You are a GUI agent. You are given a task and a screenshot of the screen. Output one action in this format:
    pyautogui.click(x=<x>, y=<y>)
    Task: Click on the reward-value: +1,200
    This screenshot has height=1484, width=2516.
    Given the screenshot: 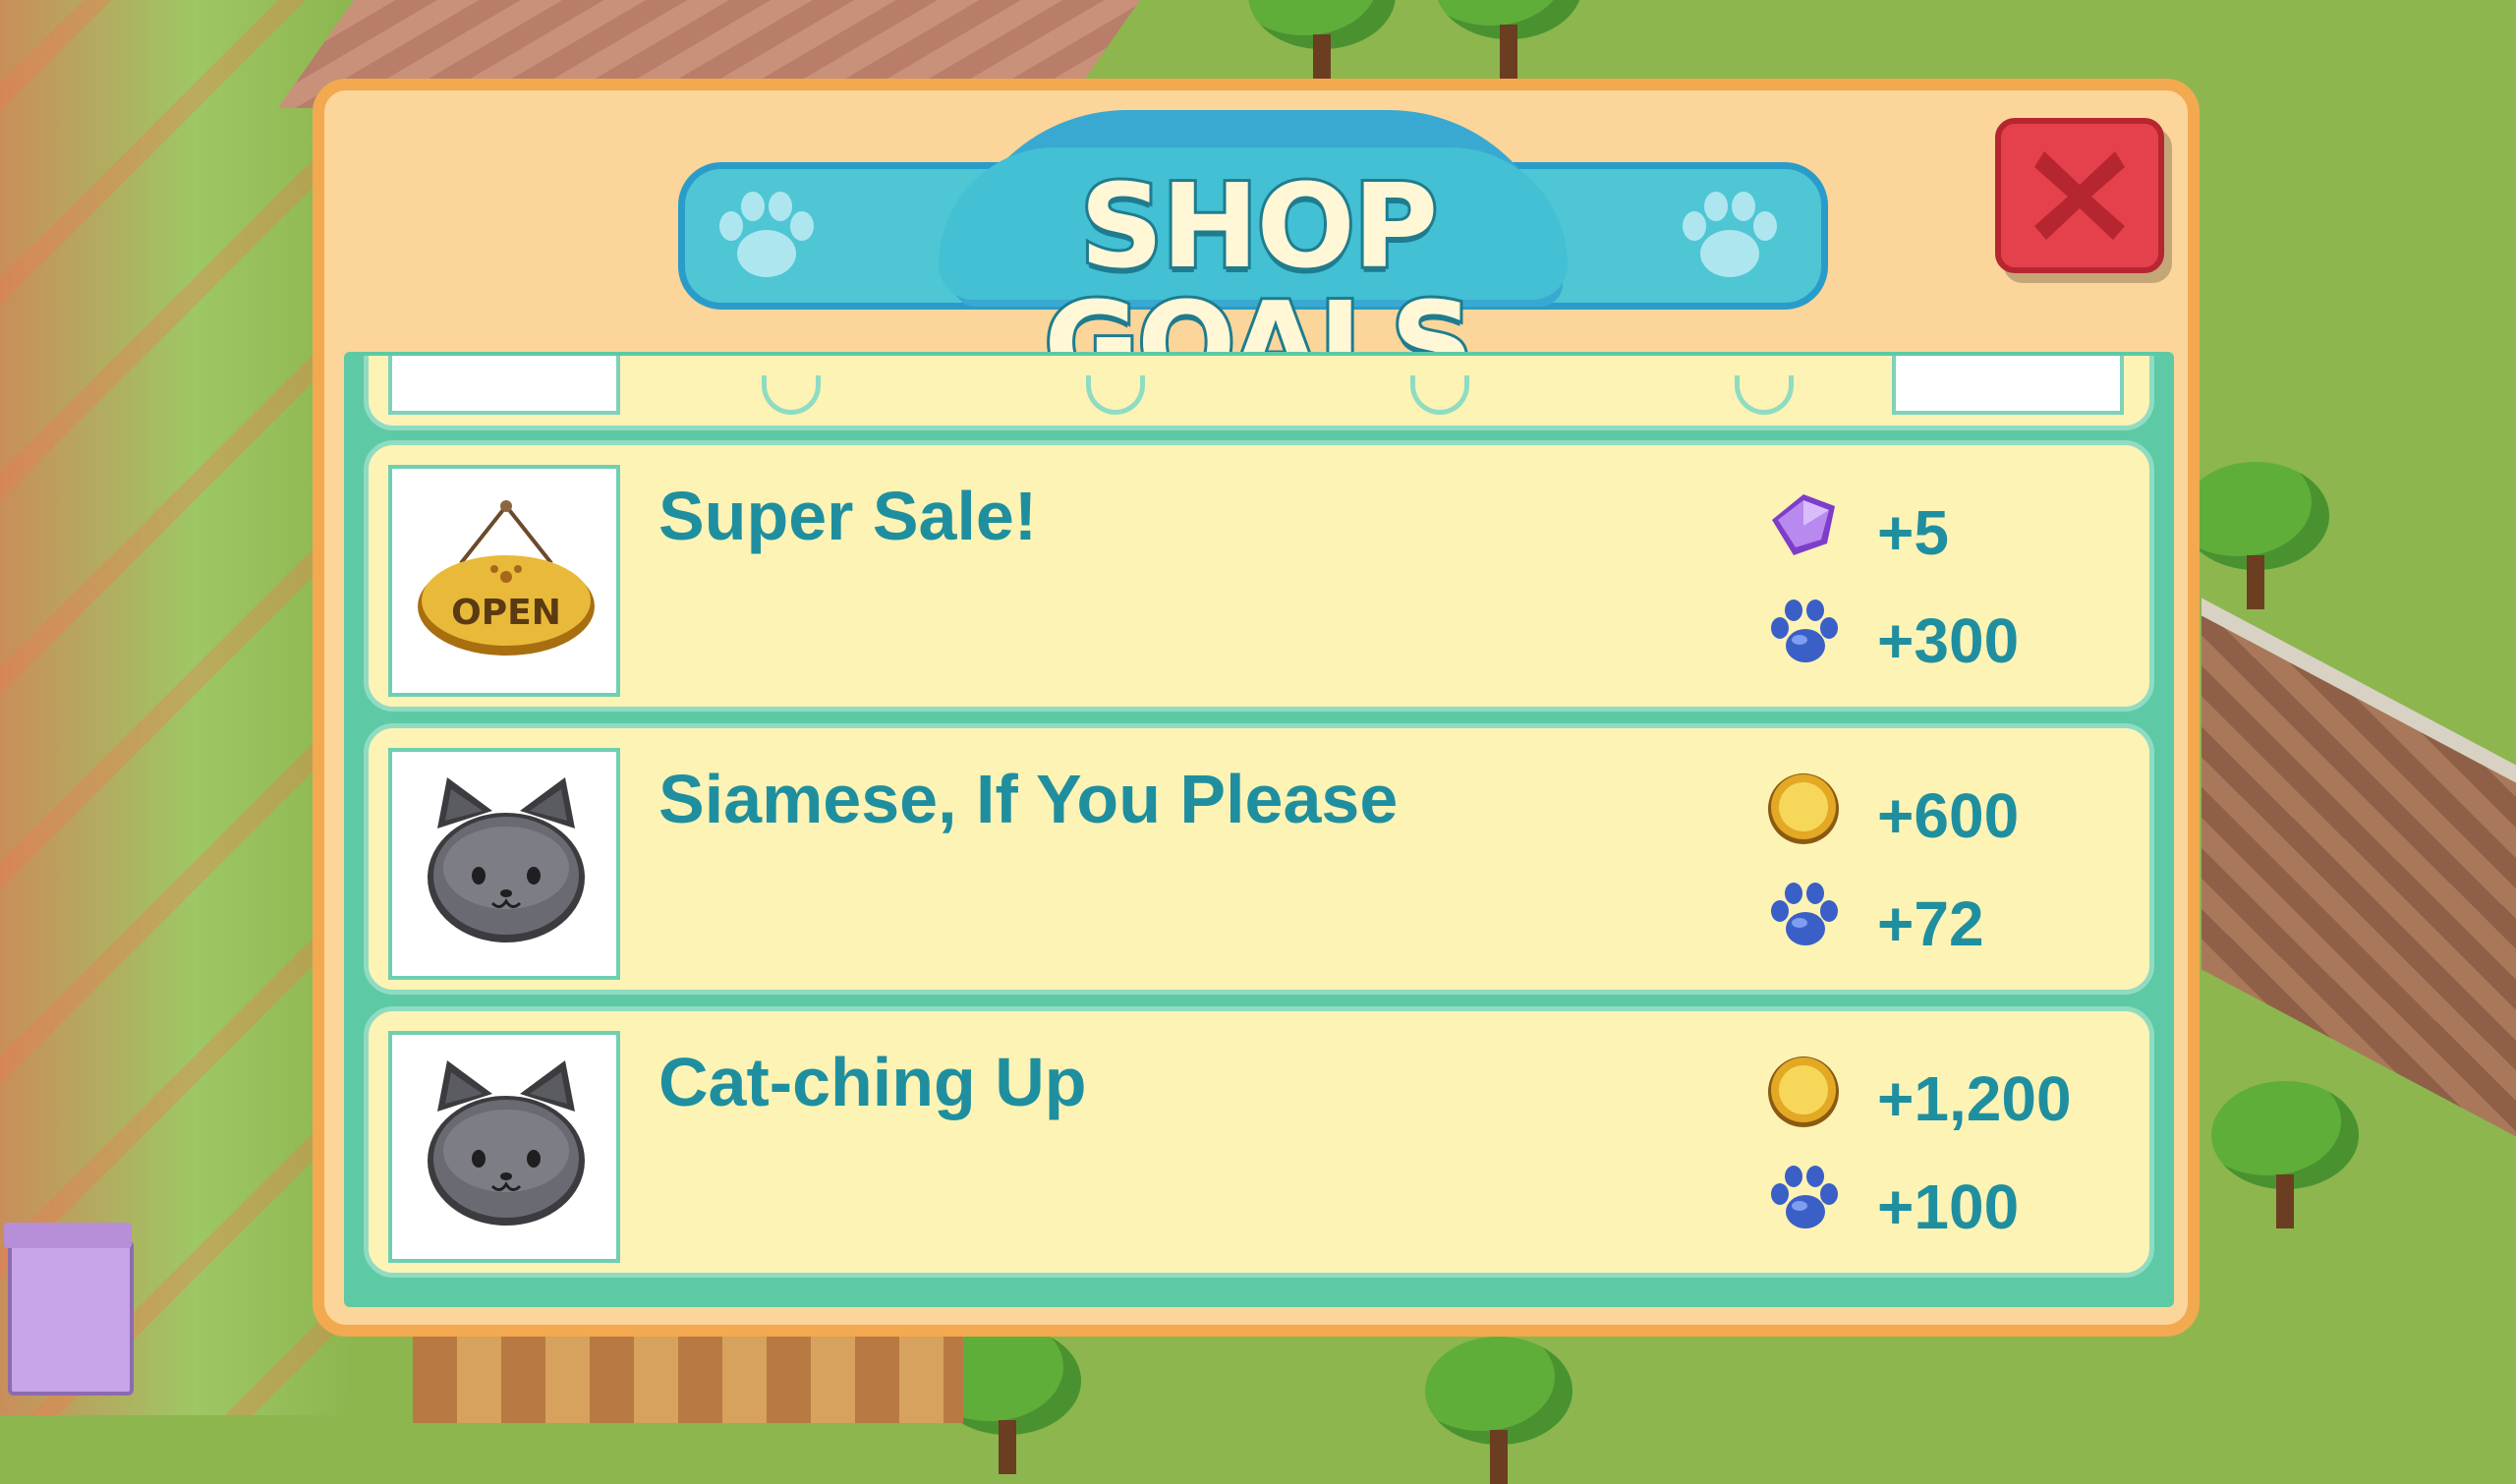 What is the action you would take?
    pyautogui.click(x=1974, y=1098)
    